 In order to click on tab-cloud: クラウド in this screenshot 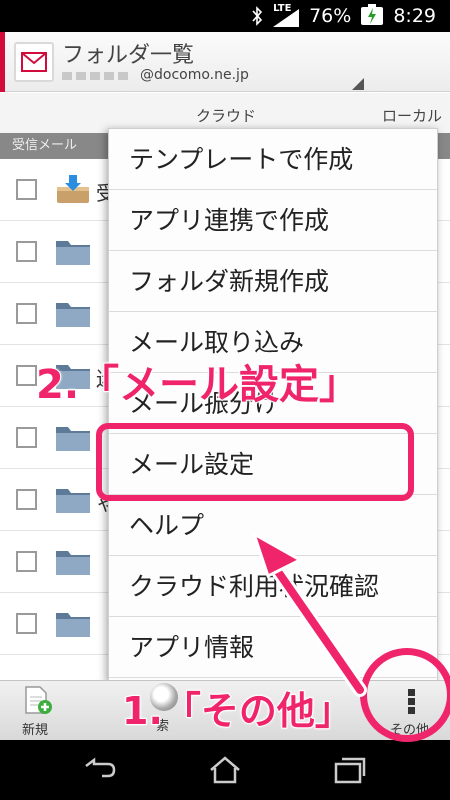, I will do `click(226, 115)`.